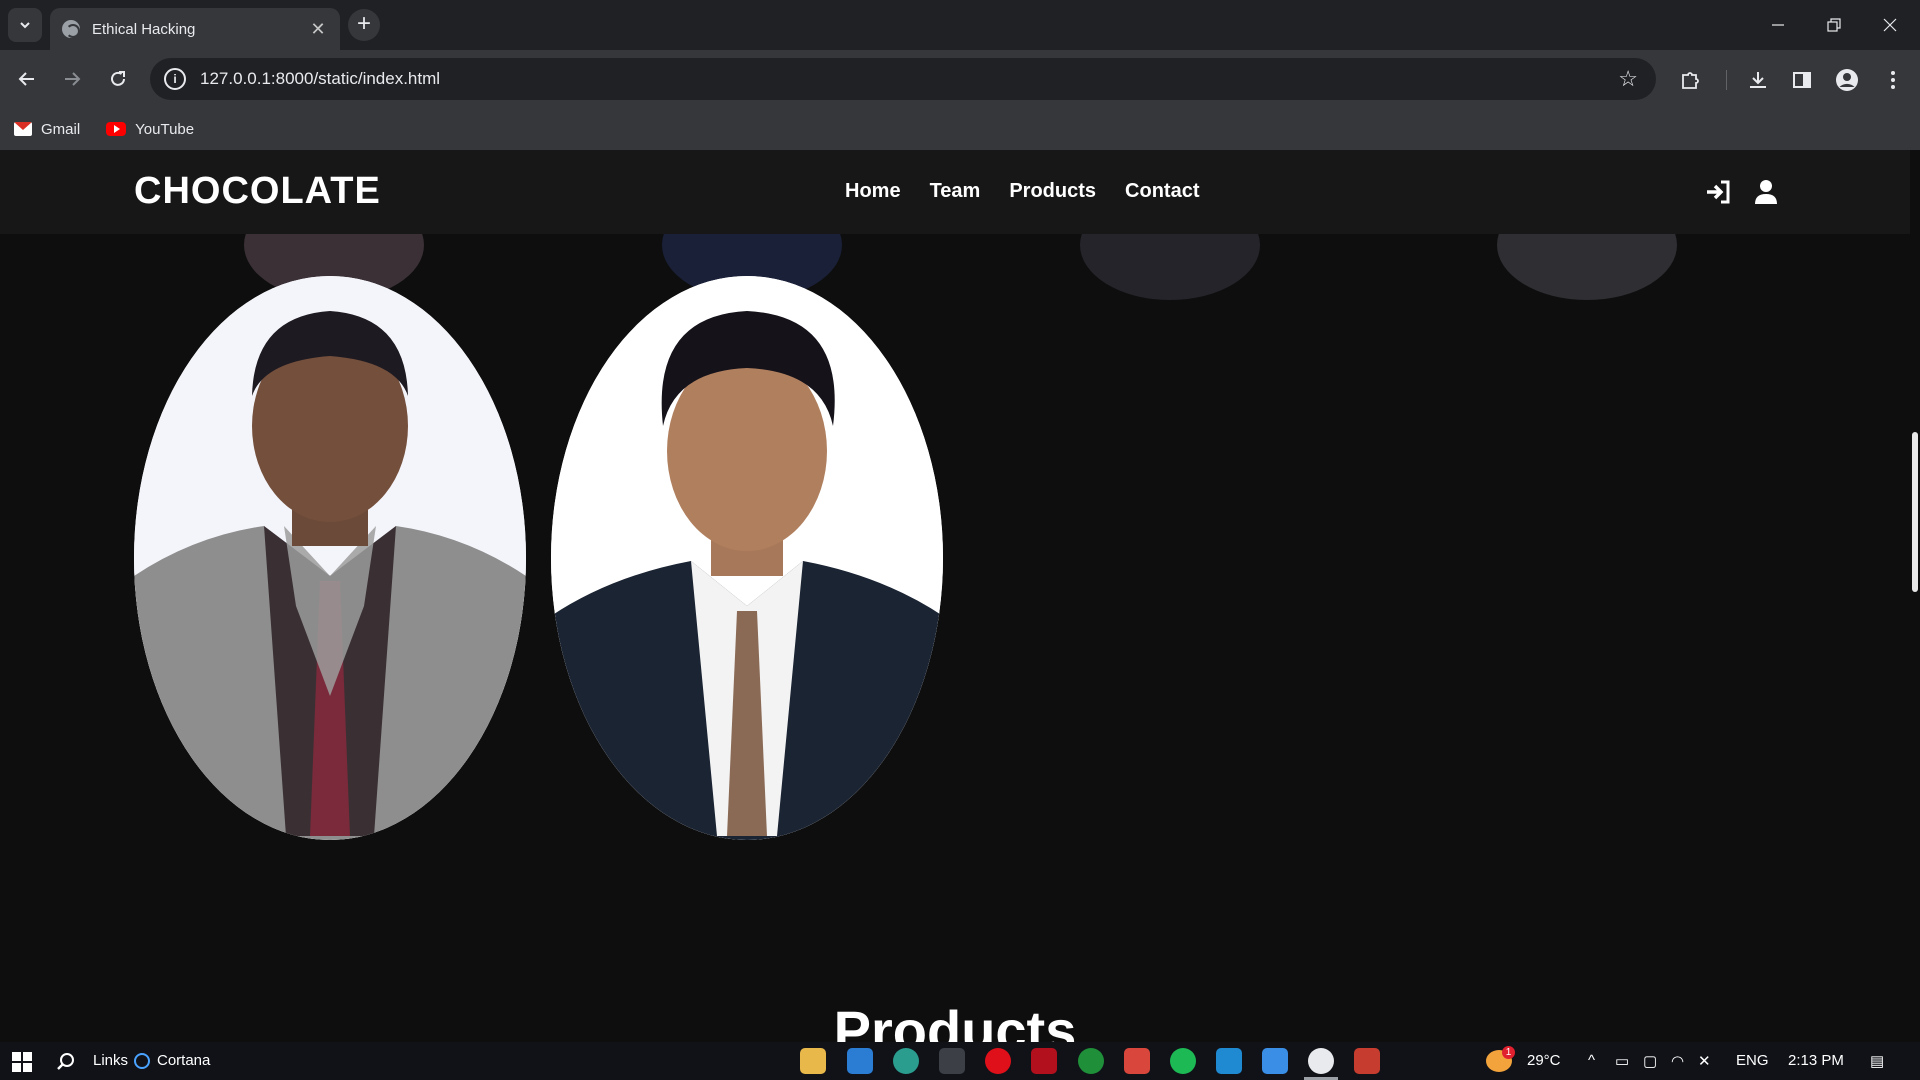  I want to click on user-icon, so click(1766, 192).